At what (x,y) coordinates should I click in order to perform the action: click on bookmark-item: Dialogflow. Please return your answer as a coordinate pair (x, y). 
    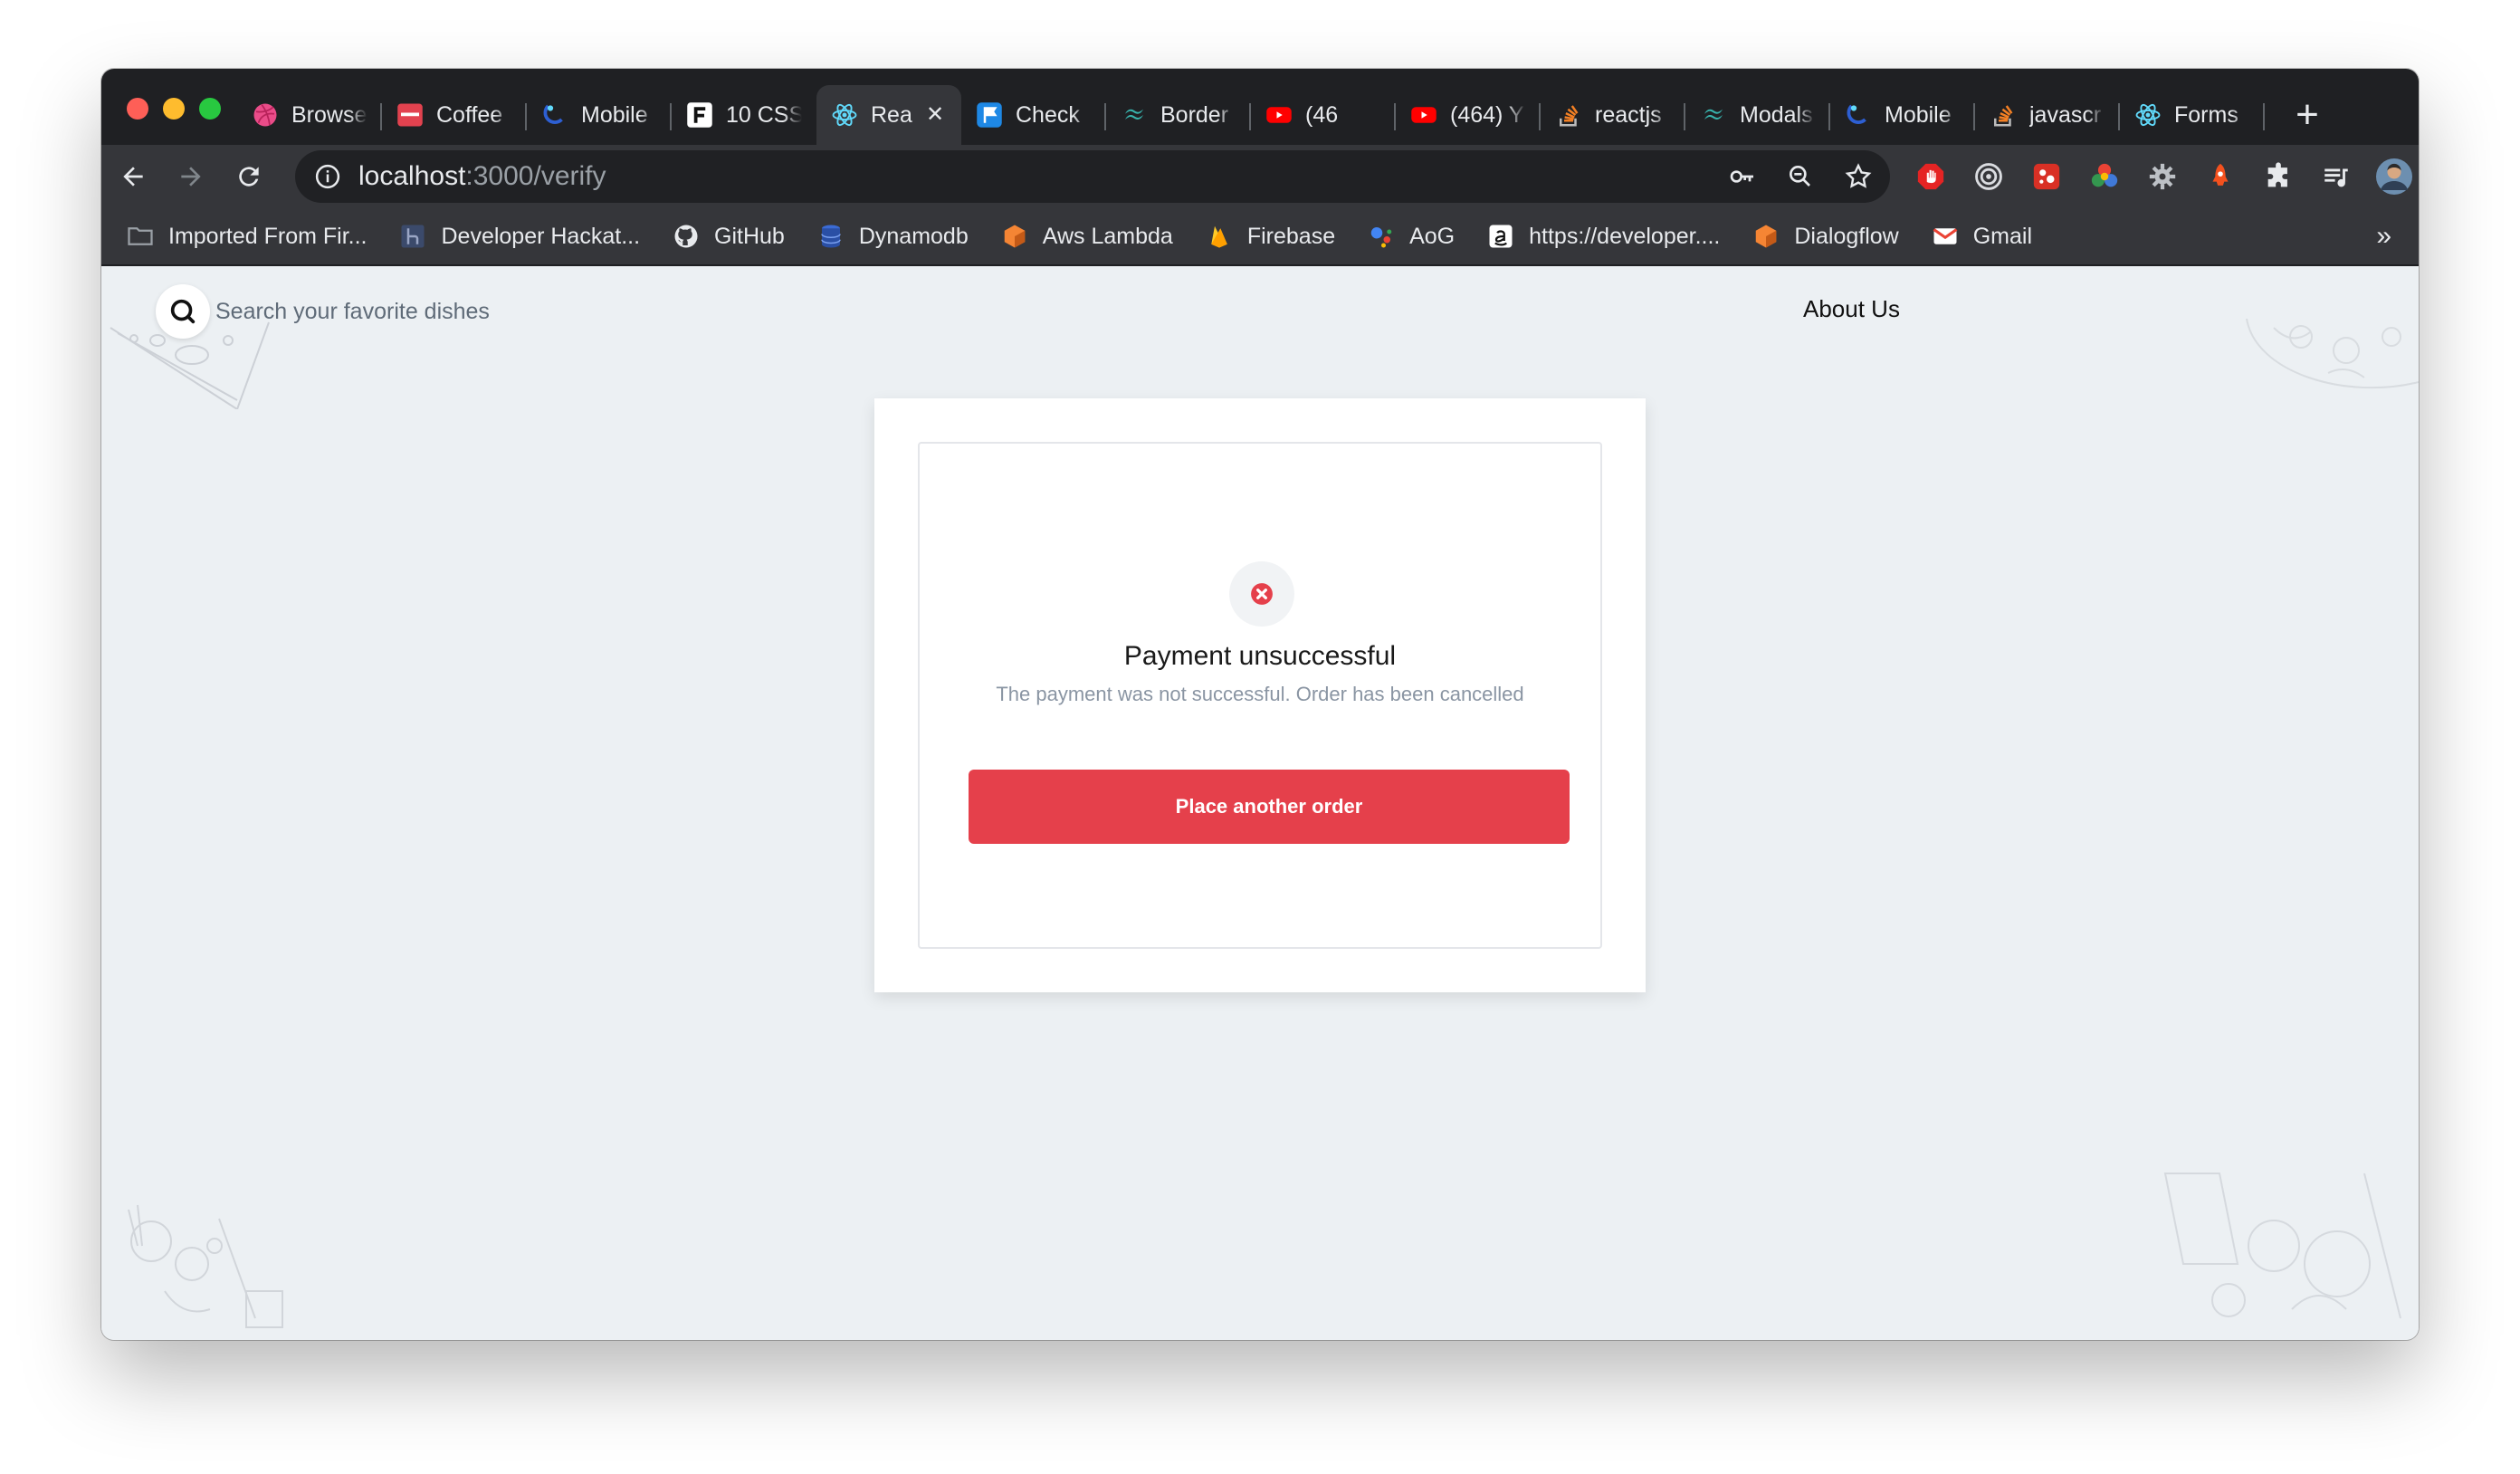
    Looking at the image, I should click on (1825, 236).